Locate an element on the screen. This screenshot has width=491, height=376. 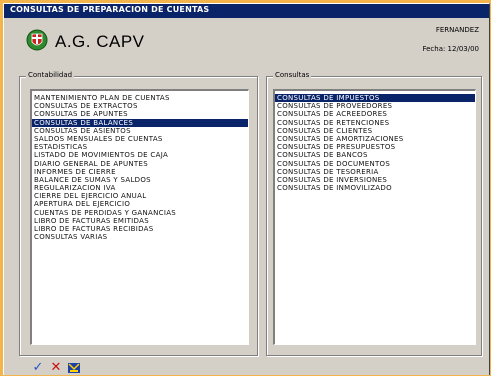
consultas-group-label: Consultas is located at coordinates (292, 75).